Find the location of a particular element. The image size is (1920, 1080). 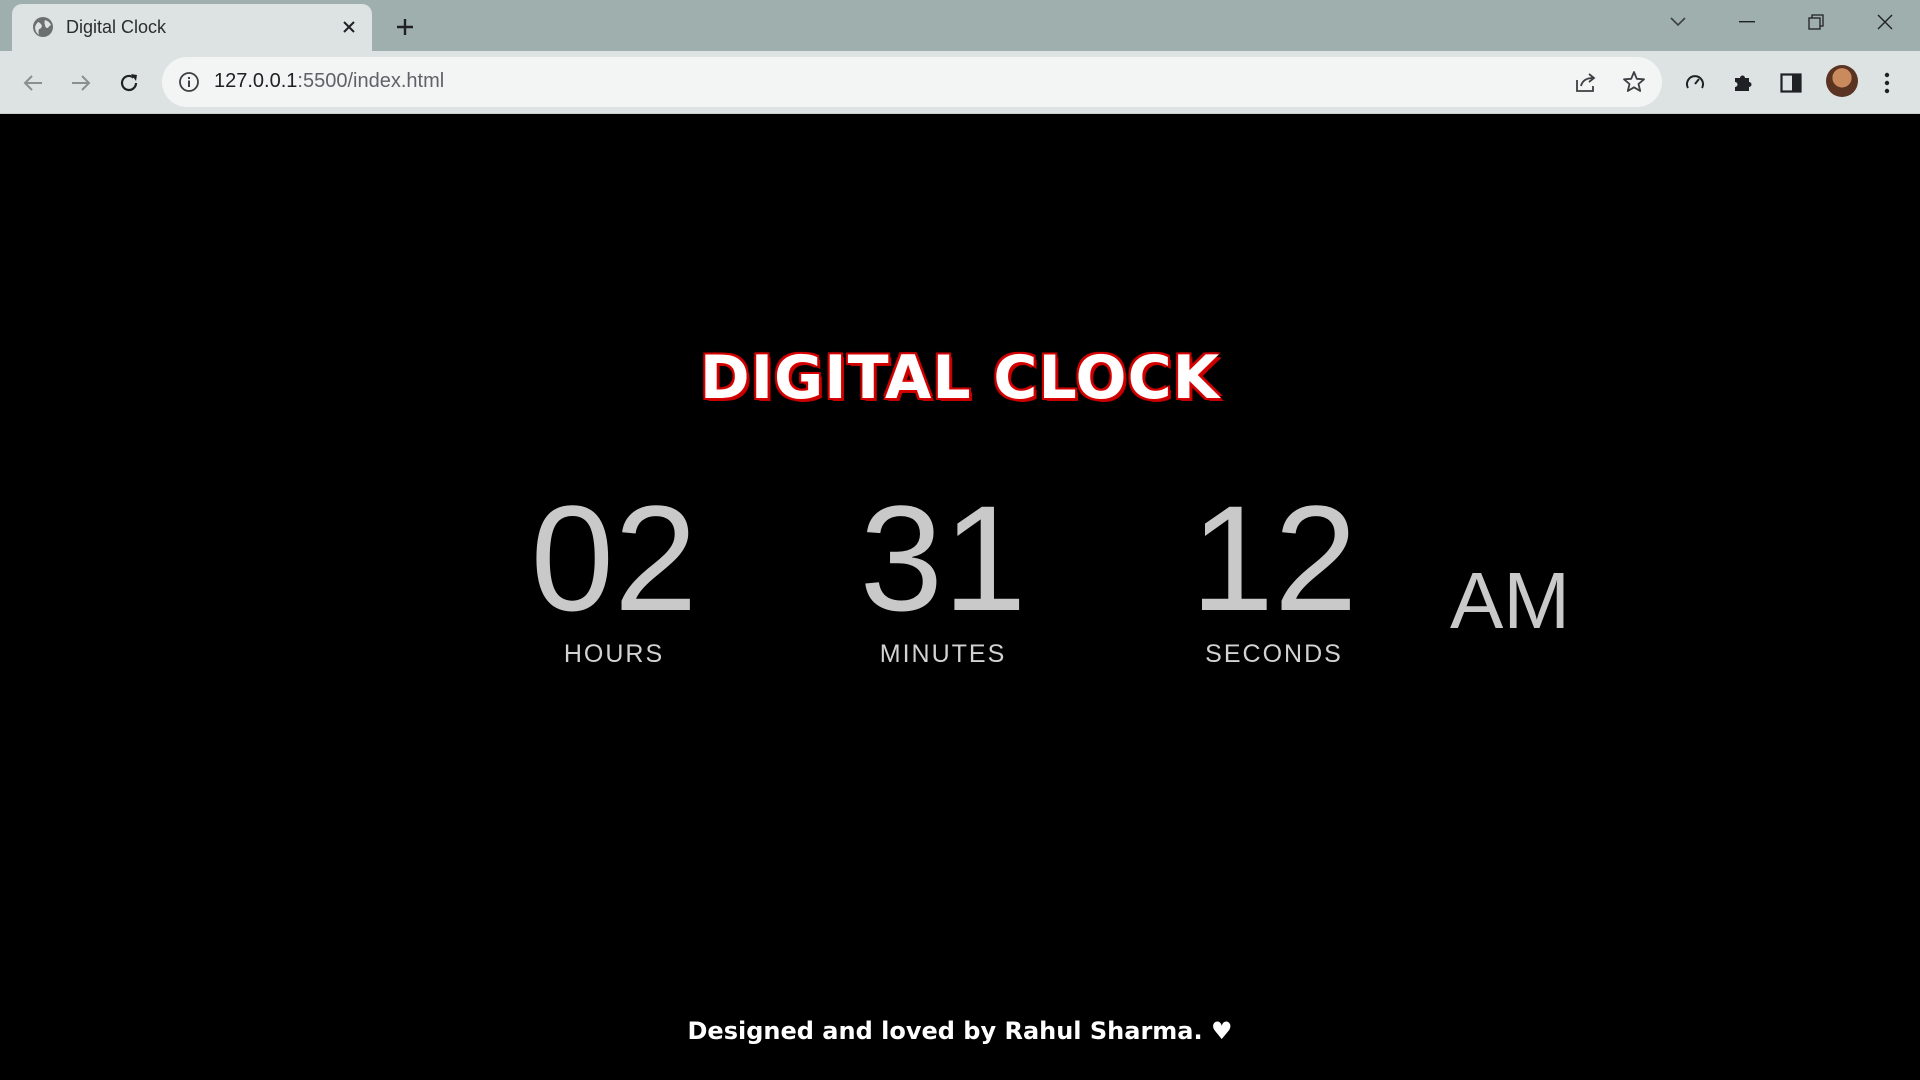

back-arrow-icon is located at coordinates (33, 83).